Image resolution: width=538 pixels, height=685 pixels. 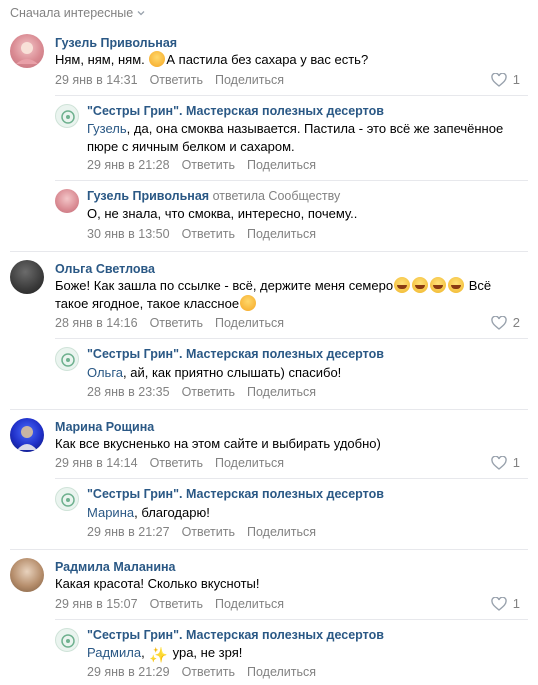 I want to click on comment-date: 29 янв в 21:29, so click(x=128, y=672).